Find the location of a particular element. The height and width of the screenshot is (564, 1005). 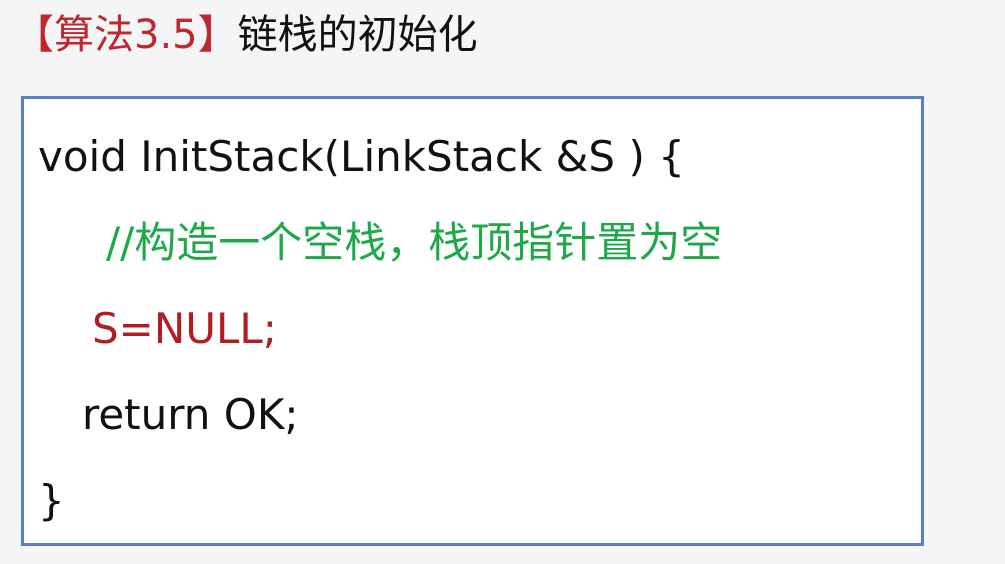

code-line-closing-brace: } is located at coordinates (51, 500).